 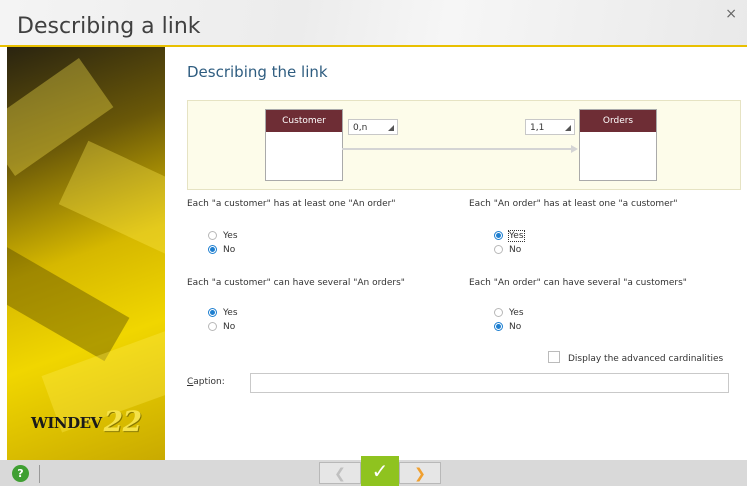 What do you see at coordinates (554, 357) in the screenshot?
I see `checkbox-icon` at bounding box center [554, 357].